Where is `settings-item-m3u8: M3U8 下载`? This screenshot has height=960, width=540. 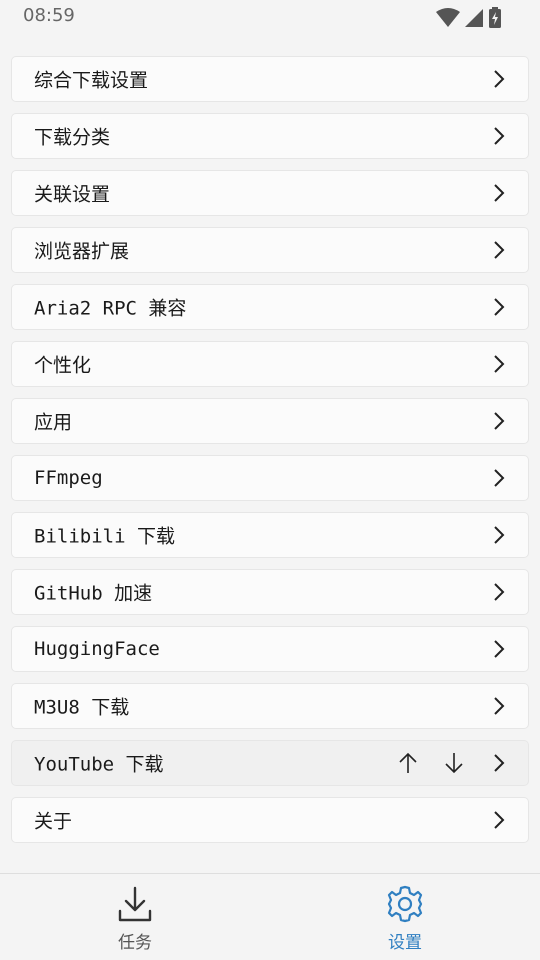 settings-item-m3u8: M3U8 下载 is located at coordinates (270, 706).